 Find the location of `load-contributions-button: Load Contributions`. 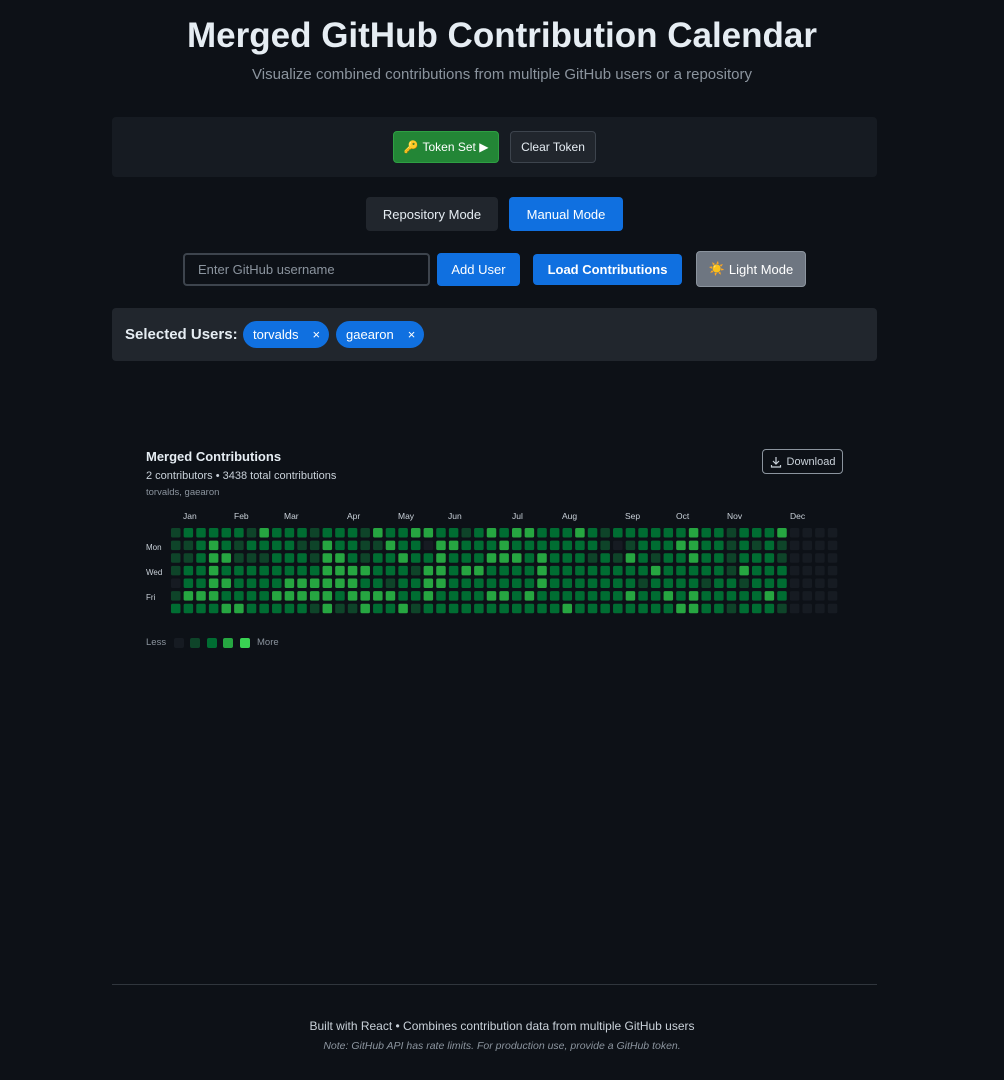

load-contributions-button: Load Contributions is located at coordinates (607, 269).